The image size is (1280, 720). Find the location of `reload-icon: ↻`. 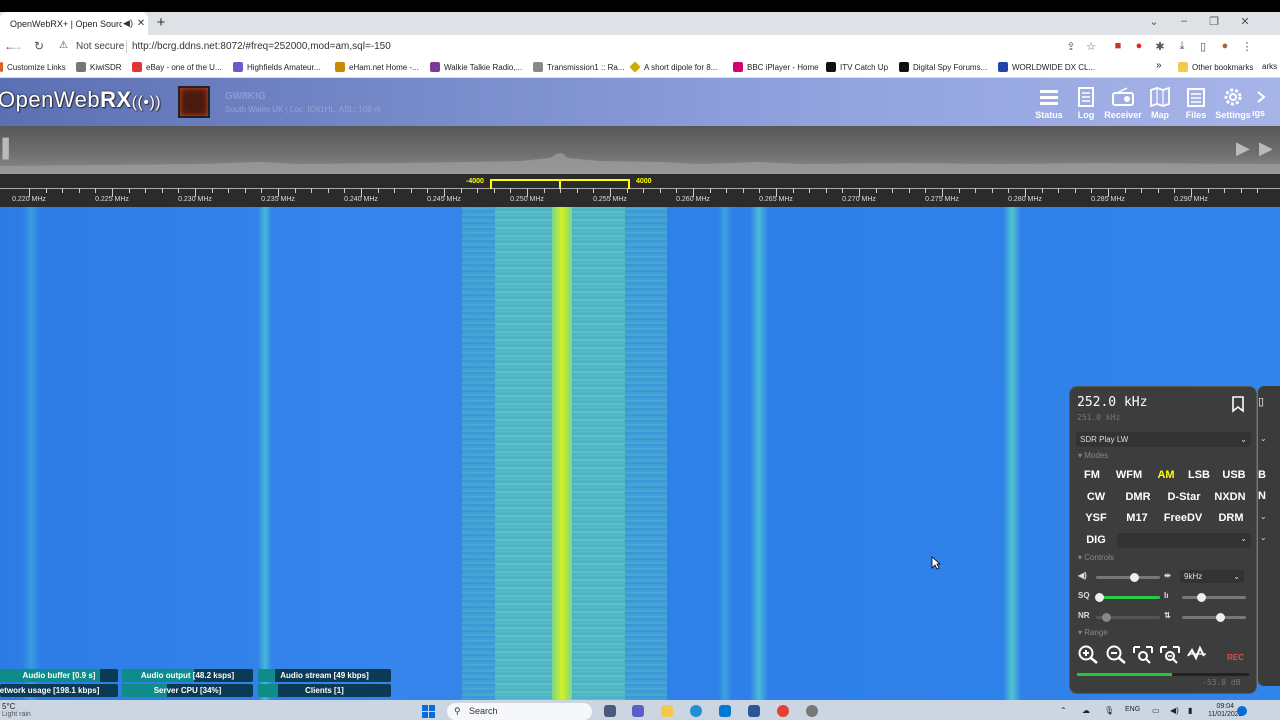

reload-icon: ↻ is located at coordinates (39, 46).